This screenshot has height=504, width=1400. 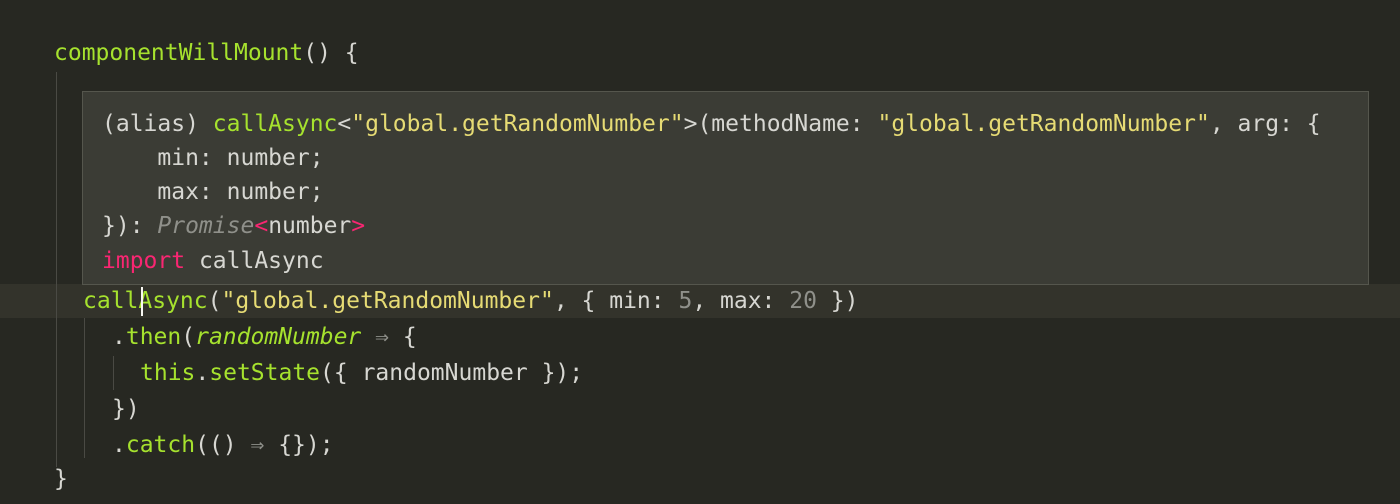 I want to click on close-signature: }):, so click(x=130, y=226).